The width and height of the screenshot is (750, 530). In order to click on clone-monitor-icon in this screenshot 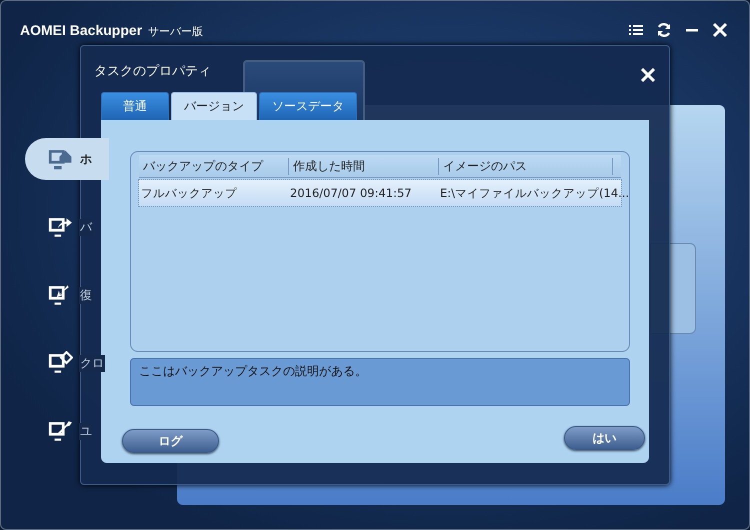, I will do `click(60, 363)`.